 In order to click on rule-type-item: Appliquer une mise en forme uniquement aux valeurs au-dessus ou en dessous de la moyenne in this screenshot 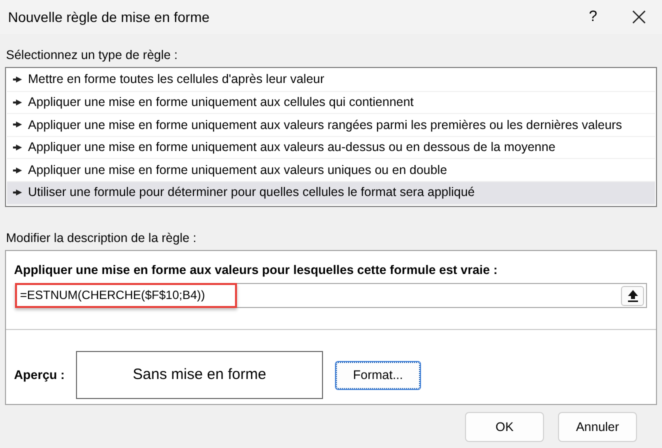, I will do `click(331, 148)`.